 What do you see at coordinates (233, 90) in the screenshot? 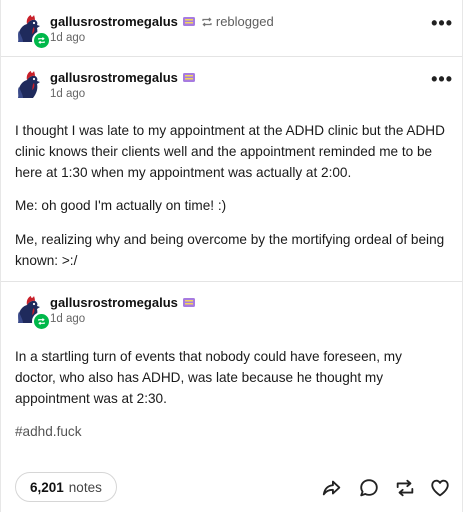
I see `post1-header: gallusrostromegalus 1d ago •••` at bounding box center [233, 90].